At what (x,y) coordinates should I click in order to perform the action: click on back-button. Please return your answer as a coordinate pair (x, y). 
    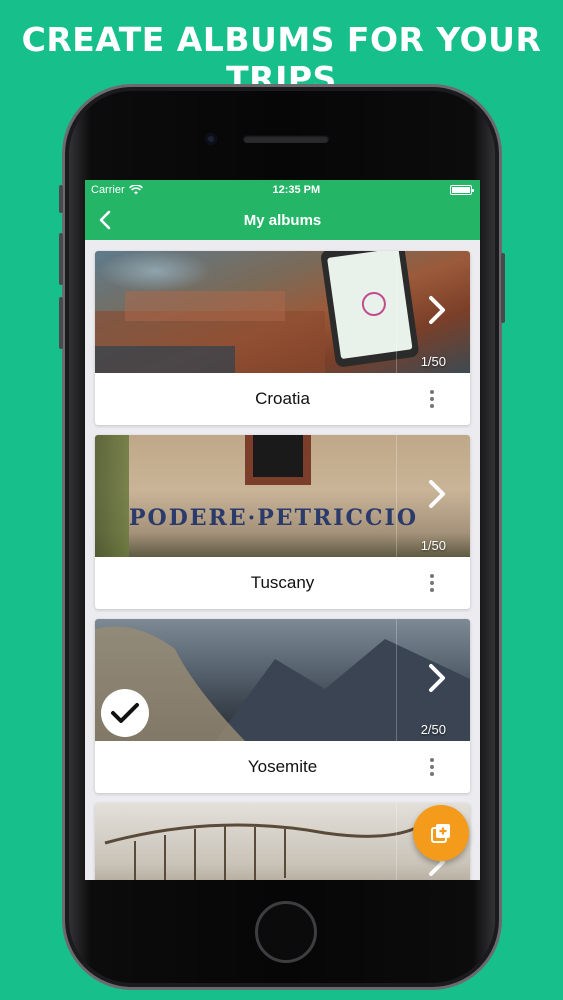
    Looking at the image, I should click on (105, 220).